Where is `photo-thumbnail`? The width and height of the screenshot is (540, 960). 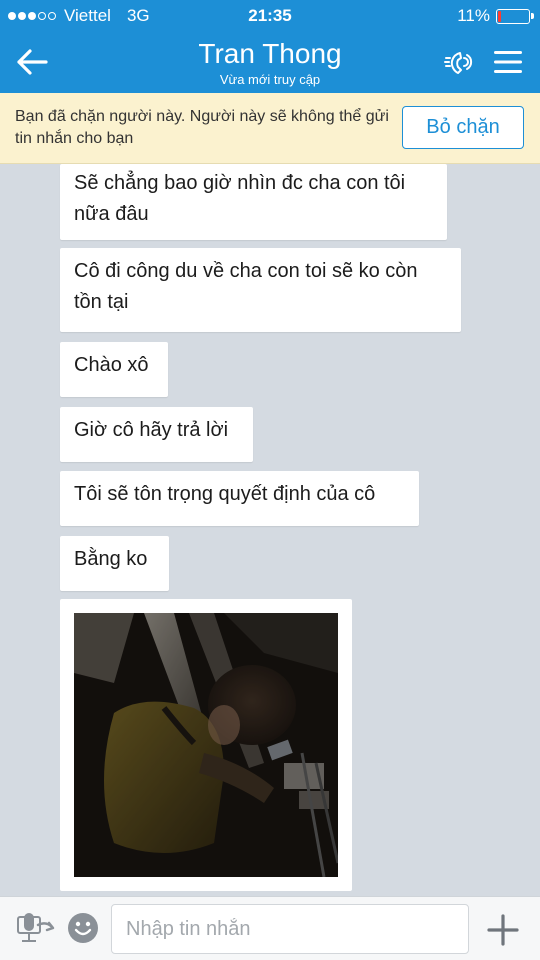 photo-thumbnail is located at coordinates (206, 745).